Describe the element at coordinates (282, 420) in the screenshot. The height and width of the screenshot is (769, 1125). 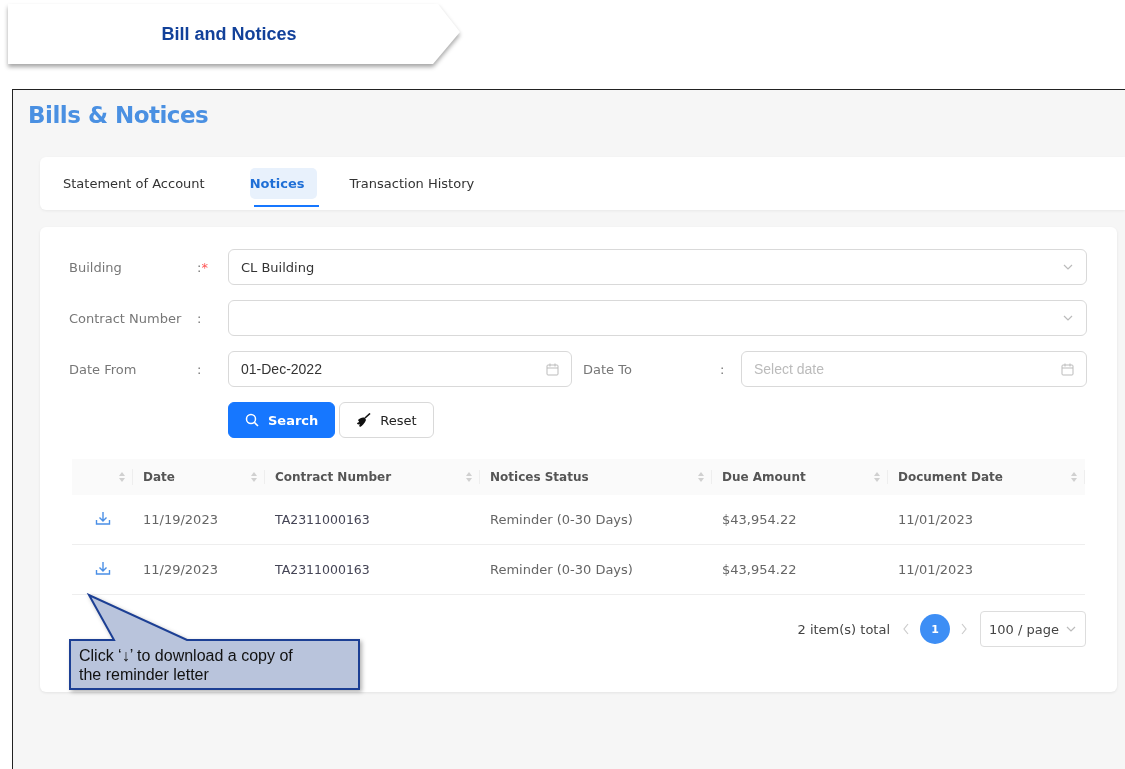
I see `search-button: Search` at that location.